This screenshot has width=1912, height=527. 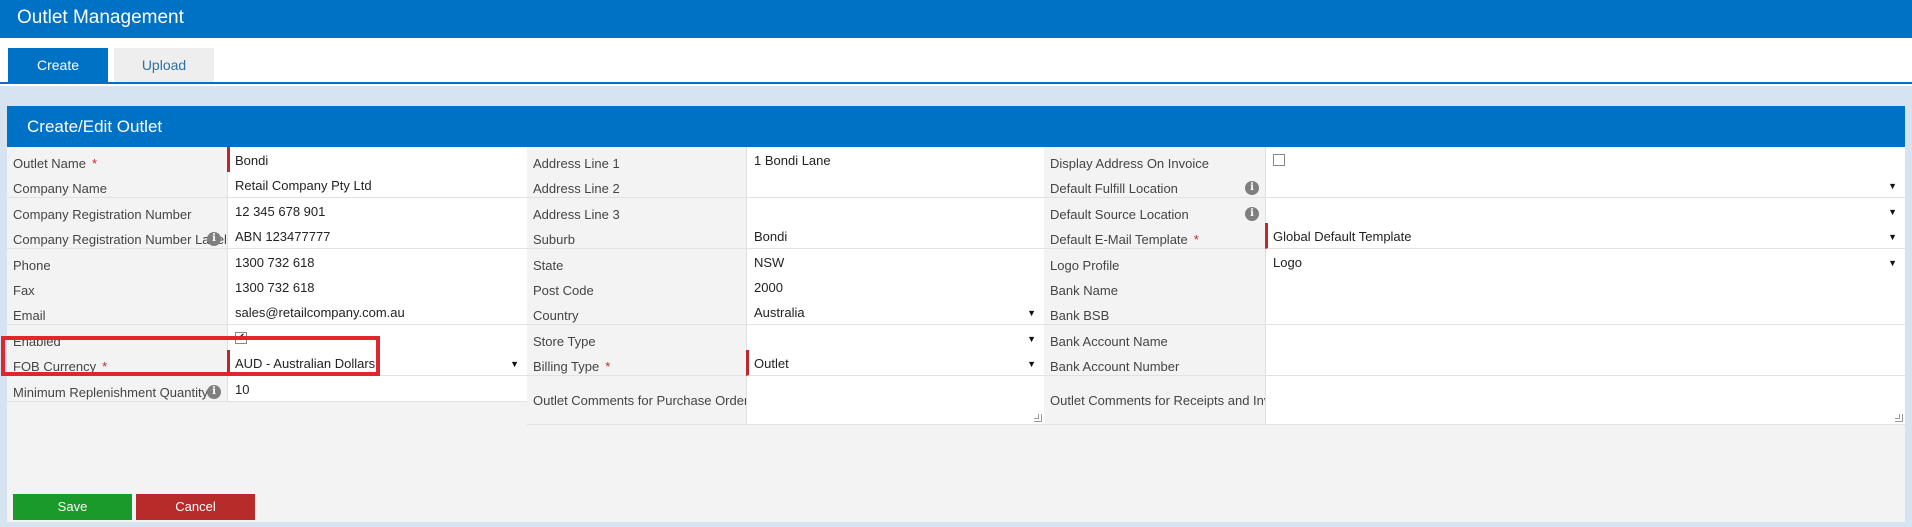 What do you see at coordinates (95, 126) in the screenshot?
I see `panel-title: Create/Edit Outlet` at bounding box center [95, 126].